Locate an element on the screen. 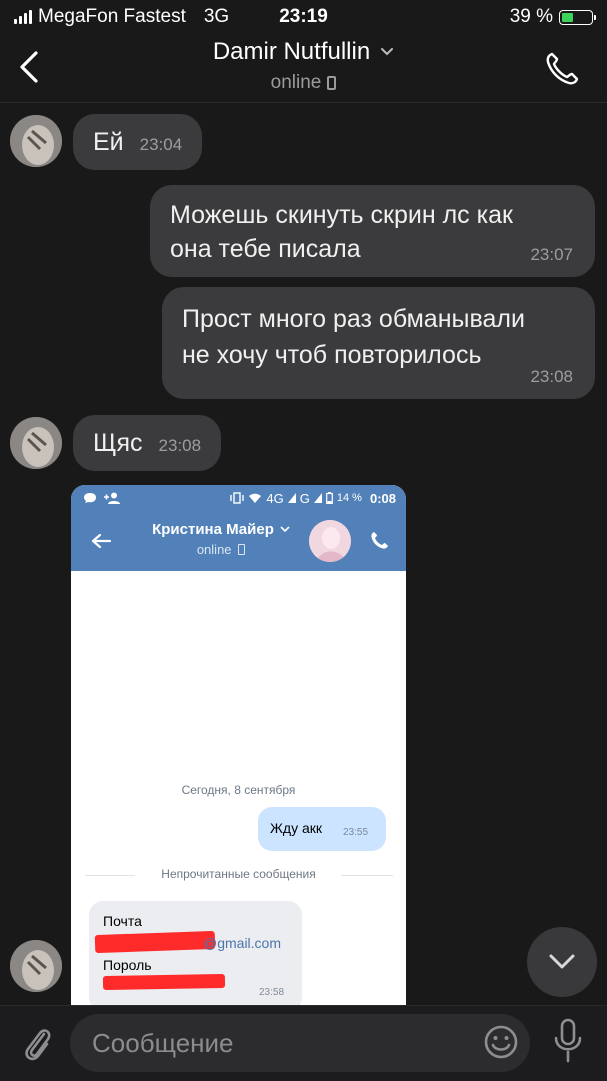 This screenshot has width=607, height=1081. status-bar: MegaFon Fastest 3G 23:19 39 % is located at coordinates (303, 18).